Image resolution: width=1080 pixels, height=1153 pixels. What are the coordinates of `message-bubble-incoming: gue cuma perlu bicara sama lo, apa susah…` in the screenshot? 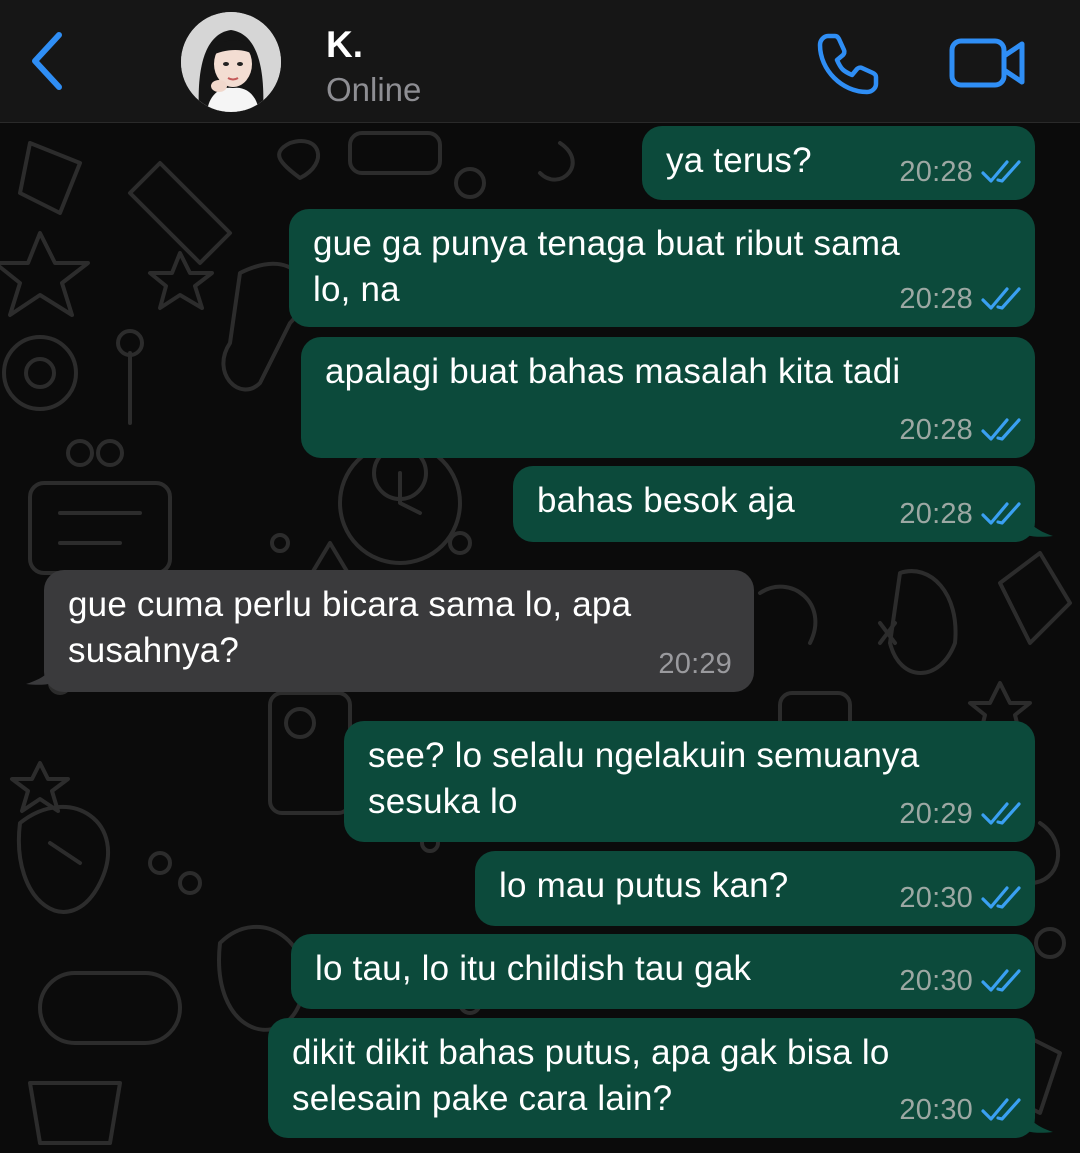 It's located at (390, 631).